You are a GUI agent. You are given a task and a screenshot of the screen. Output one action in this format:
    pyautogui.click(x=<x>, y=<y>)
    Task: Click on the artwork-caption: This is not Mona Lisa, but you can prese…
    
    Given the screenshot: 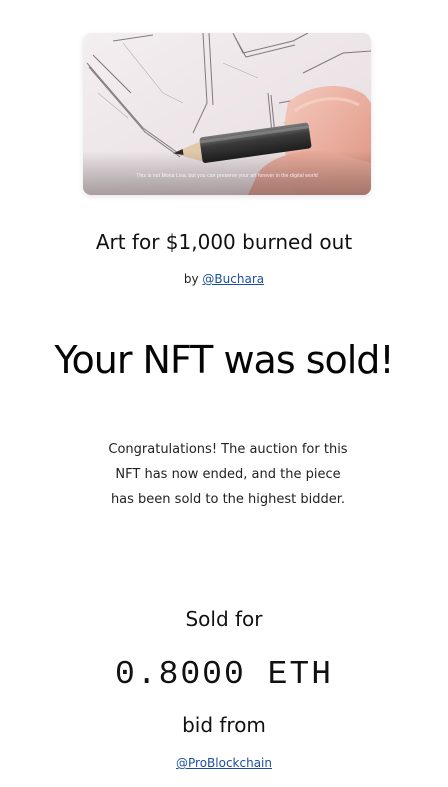 What is the action you would take?
    pyautogui.click(x=227, y=176)
    